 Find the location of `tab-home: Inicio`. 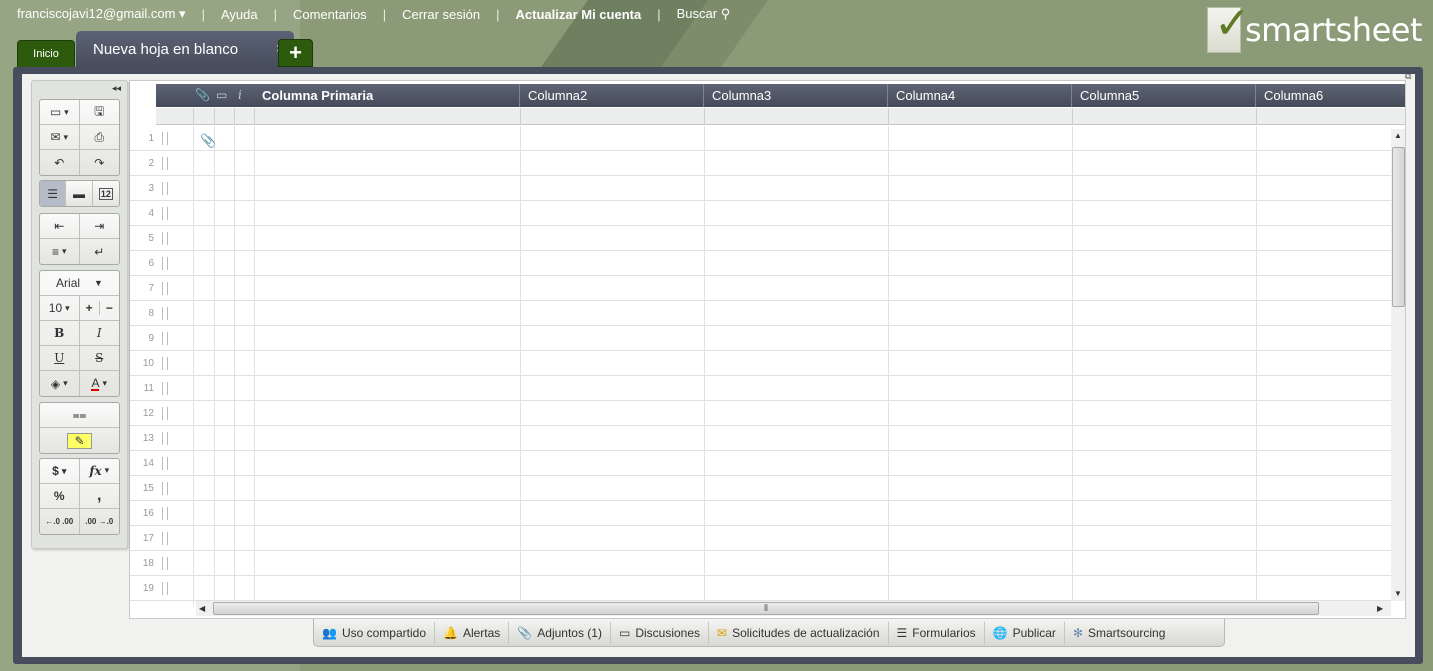

tab-home: Inicio is located at coordinates (46, 53).